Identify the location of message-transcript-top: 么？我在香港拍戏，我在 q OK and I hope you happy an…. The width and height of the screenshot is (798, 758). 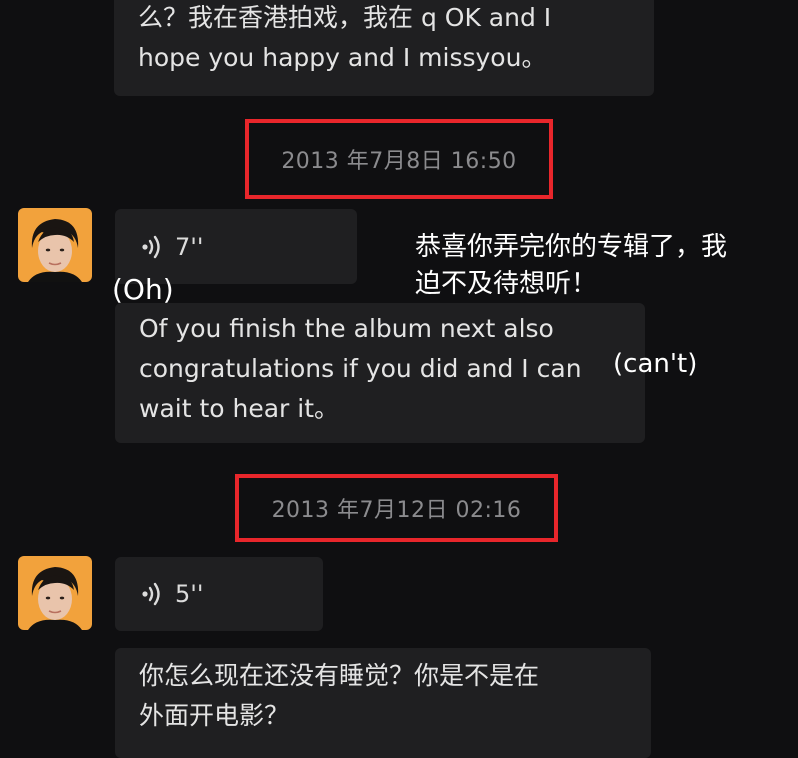
(384, 48).